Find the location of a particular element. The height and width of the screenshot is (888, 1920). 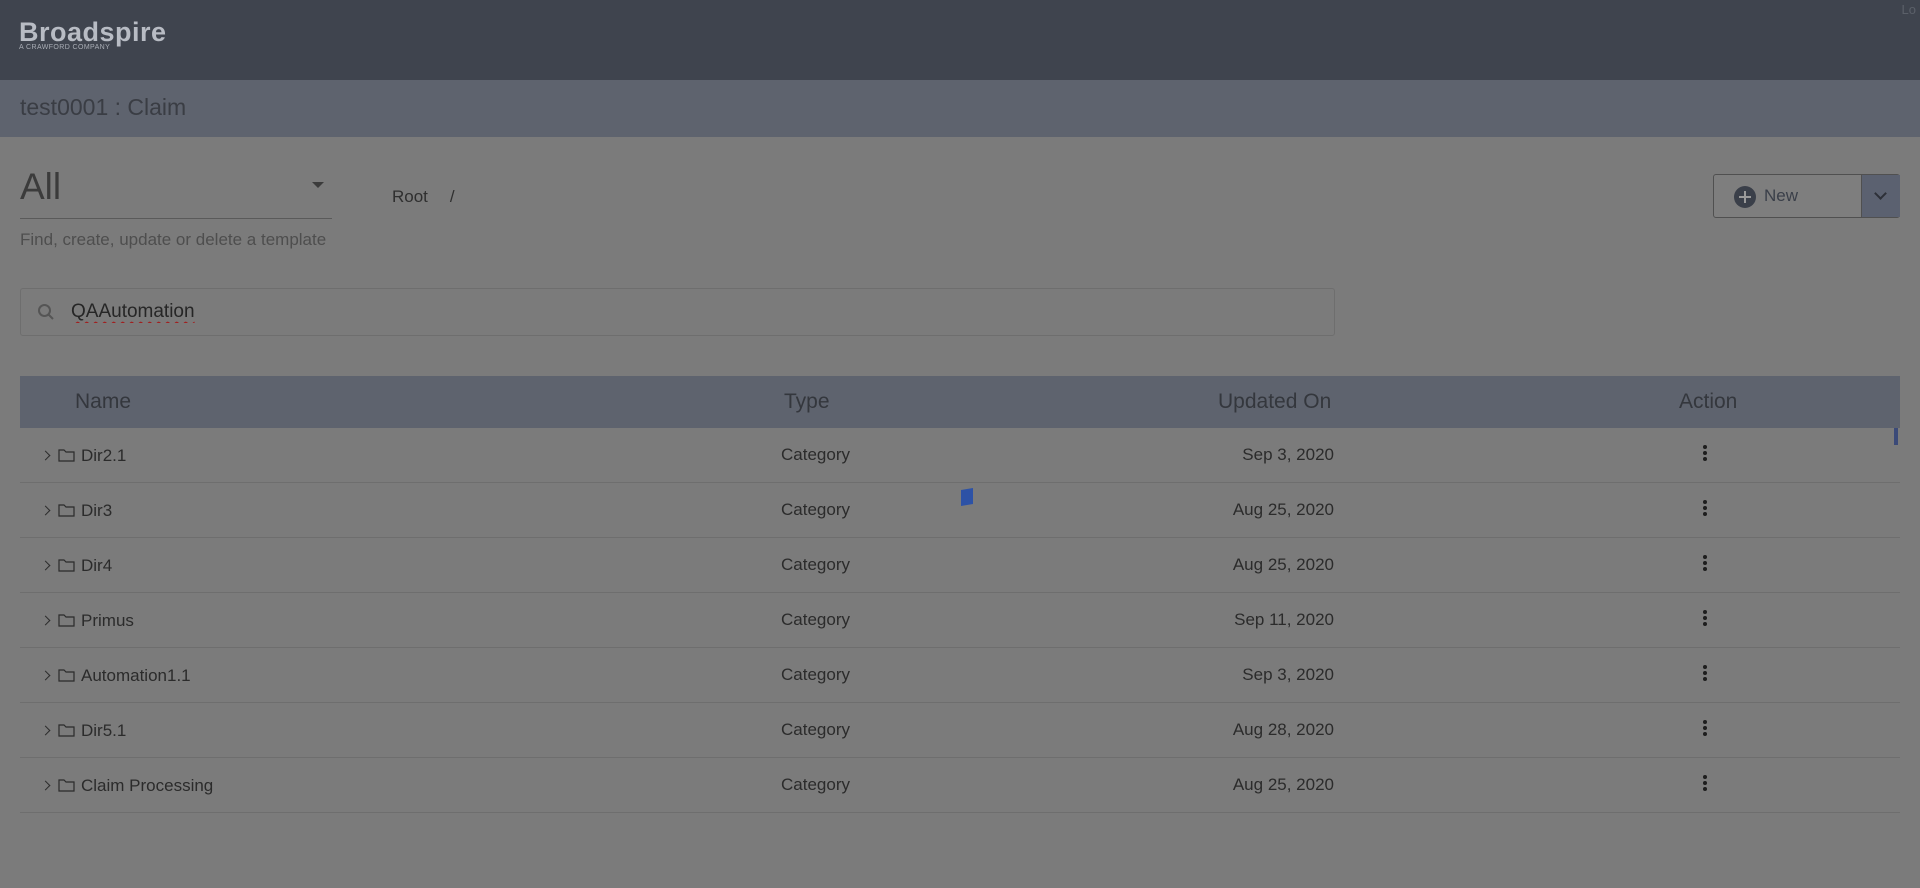

table-row: Dir2.1 Category Sep 3, 2020 is located at coordinates (960, 455).